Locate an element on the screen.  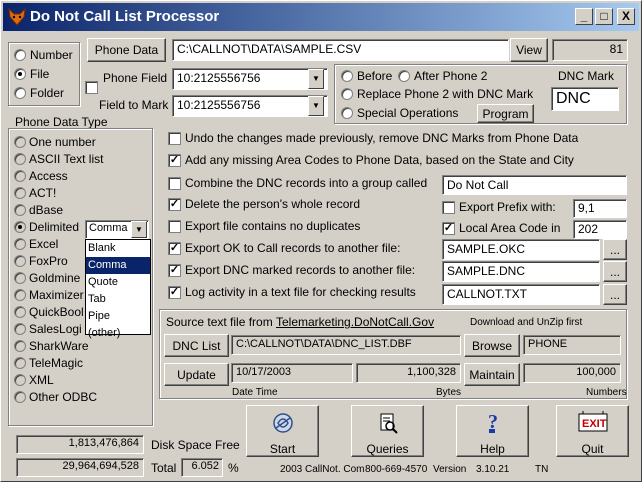
source-number-radio is located at coordinates (20, 55).